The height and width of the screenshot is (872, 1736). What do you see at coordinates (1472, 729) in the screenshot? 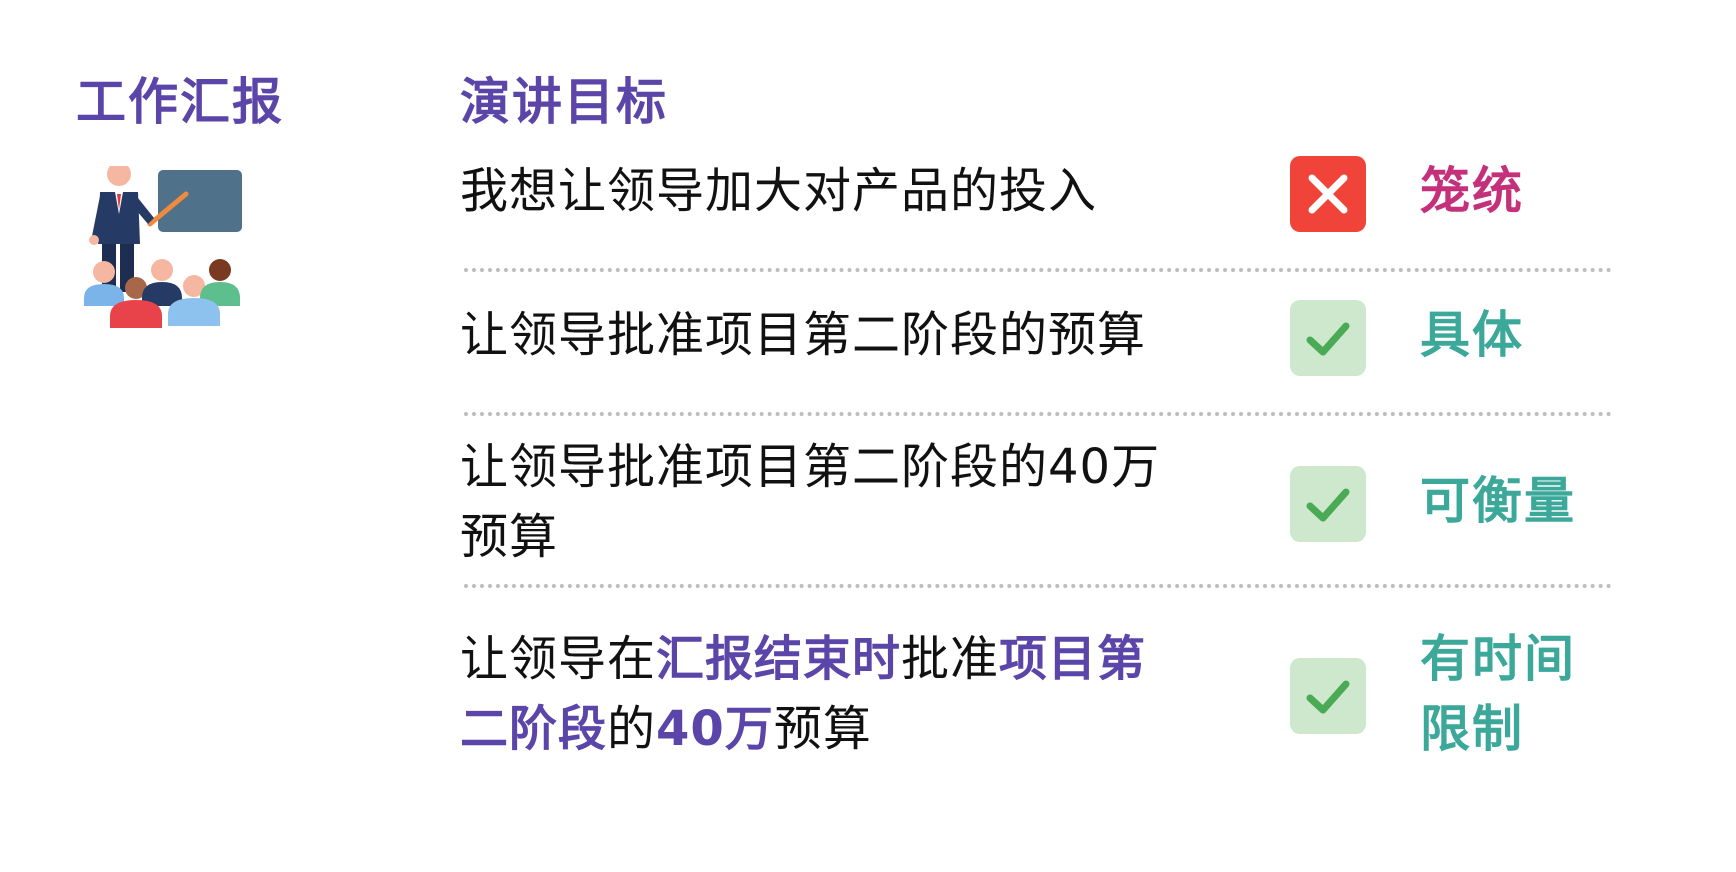
I see `verdict-line: 限制` at bounding box center [1472, 729].